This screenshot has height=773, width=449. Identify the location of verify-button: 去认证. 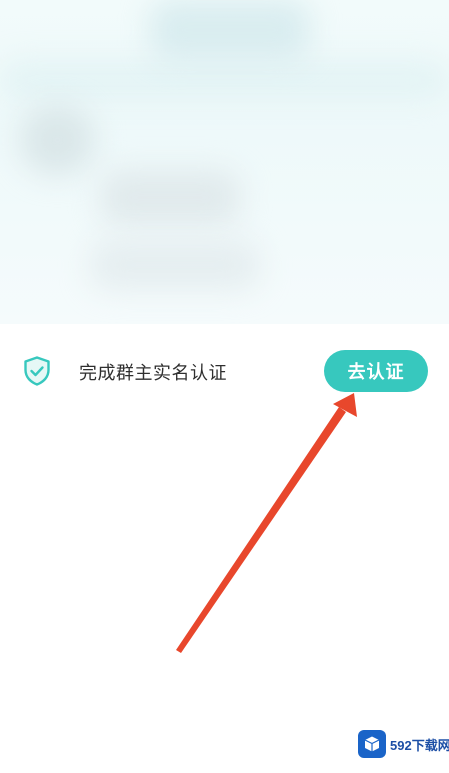
(376, 371).